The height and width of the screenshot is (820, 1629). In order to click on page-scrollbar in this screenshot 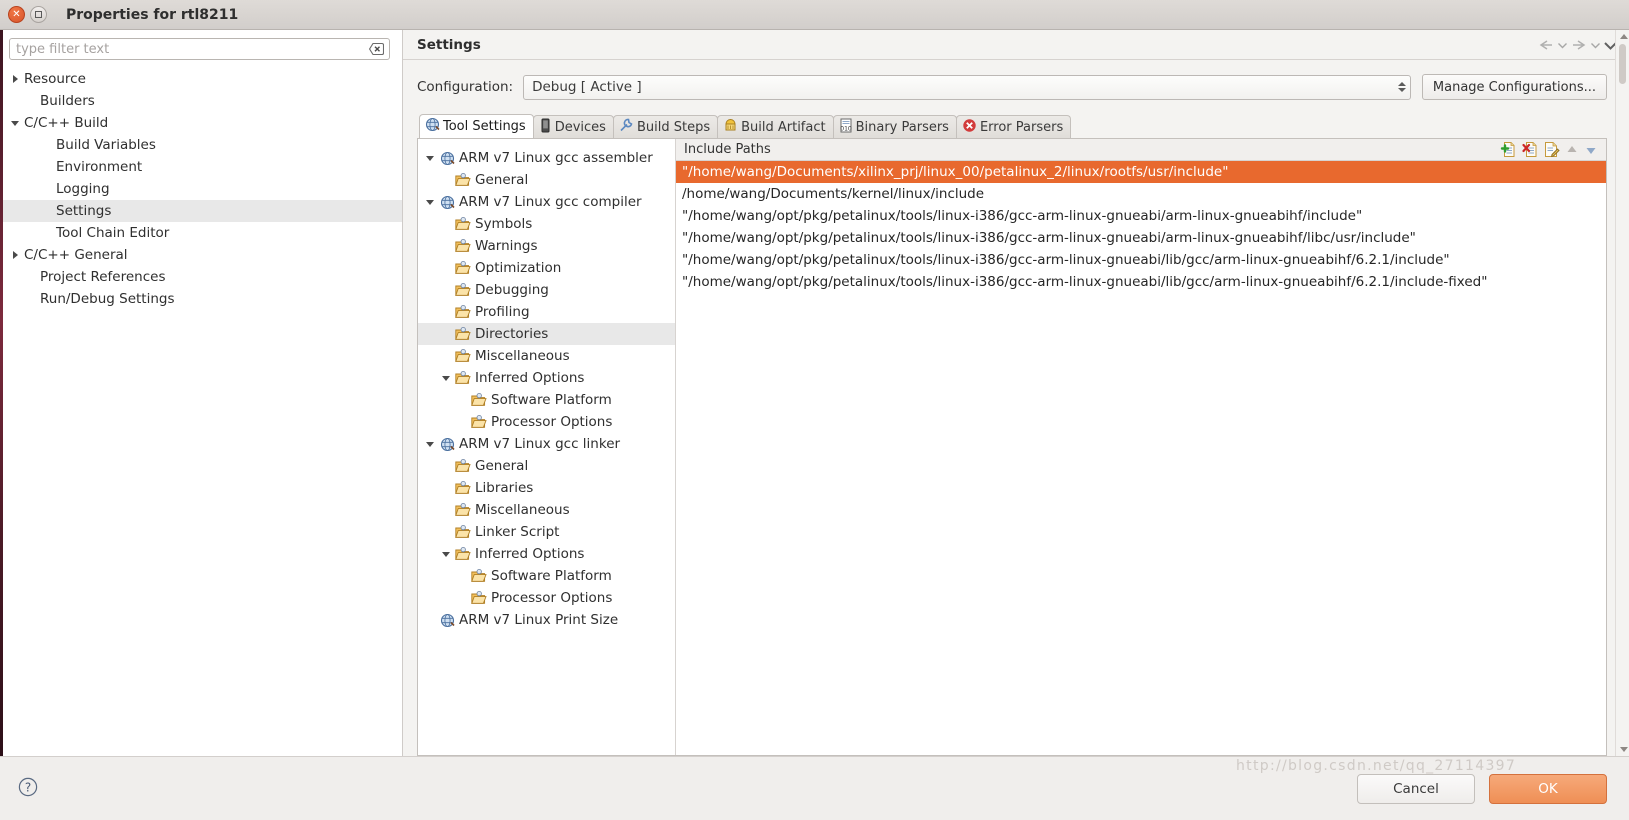, I will do `click(1622, 393)`.